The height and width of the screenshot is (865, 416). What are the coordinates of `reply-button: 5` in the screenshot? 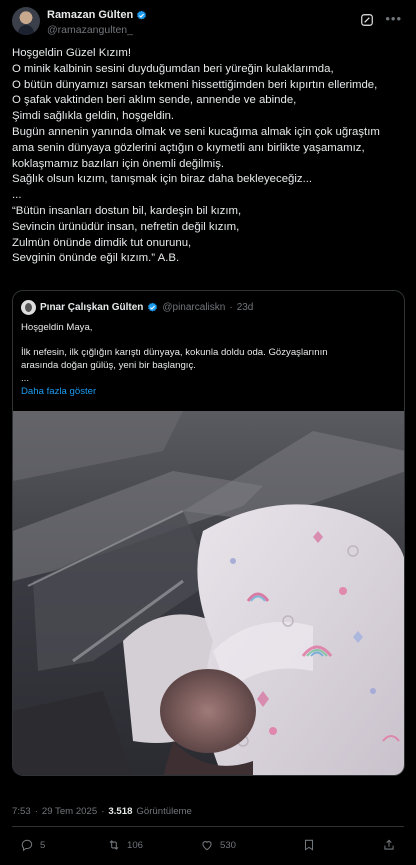 It's located at (32, 845).